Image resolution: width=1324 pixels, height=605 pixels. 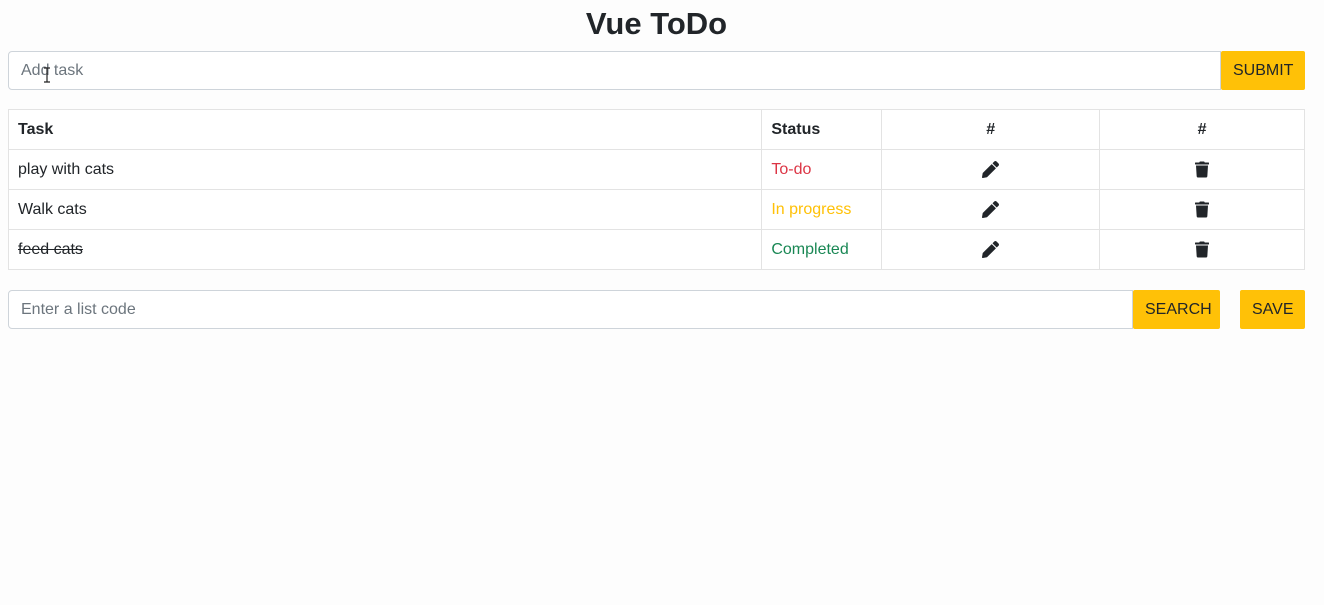 I want to click on task-status: In progress, so click(x=822, y=209).